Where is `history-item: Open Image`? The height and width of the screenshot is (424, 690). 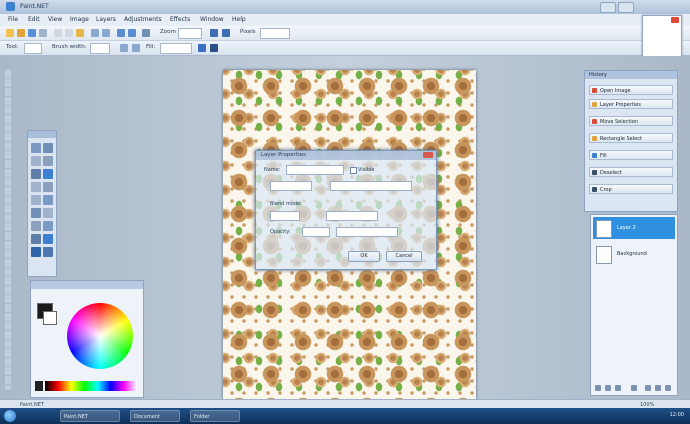 history-item: Open Image is located at coordinates (631, 90).